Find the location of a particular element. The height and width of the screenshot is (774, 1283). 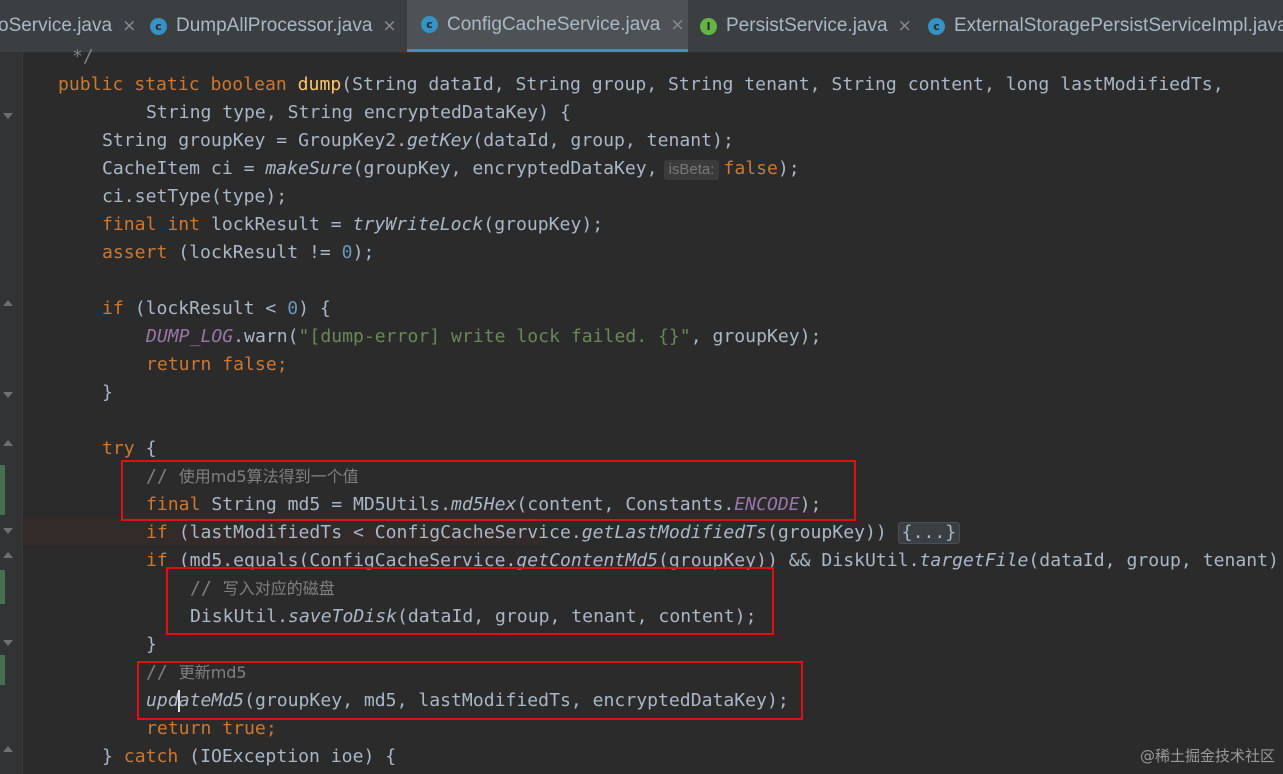

tab-label: oService.java is located at coordinates (56, 25).